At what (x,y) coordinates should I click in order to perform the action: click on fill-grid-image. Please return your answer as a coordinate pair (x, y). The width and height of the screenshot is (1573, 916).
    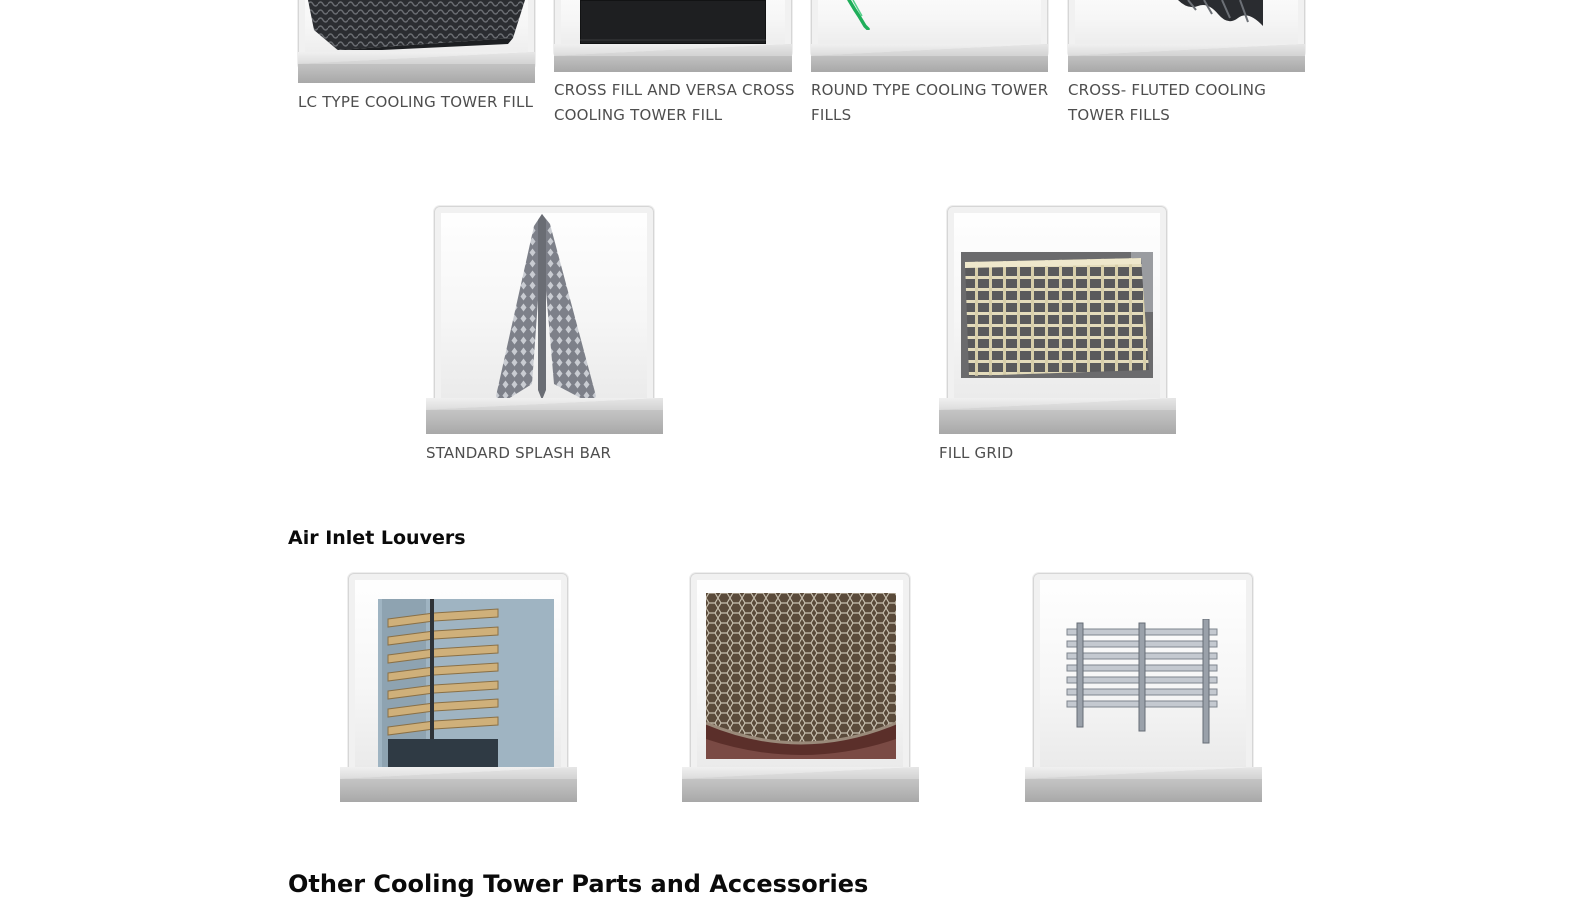
    Looking at the image, I should click on (1057, 315).